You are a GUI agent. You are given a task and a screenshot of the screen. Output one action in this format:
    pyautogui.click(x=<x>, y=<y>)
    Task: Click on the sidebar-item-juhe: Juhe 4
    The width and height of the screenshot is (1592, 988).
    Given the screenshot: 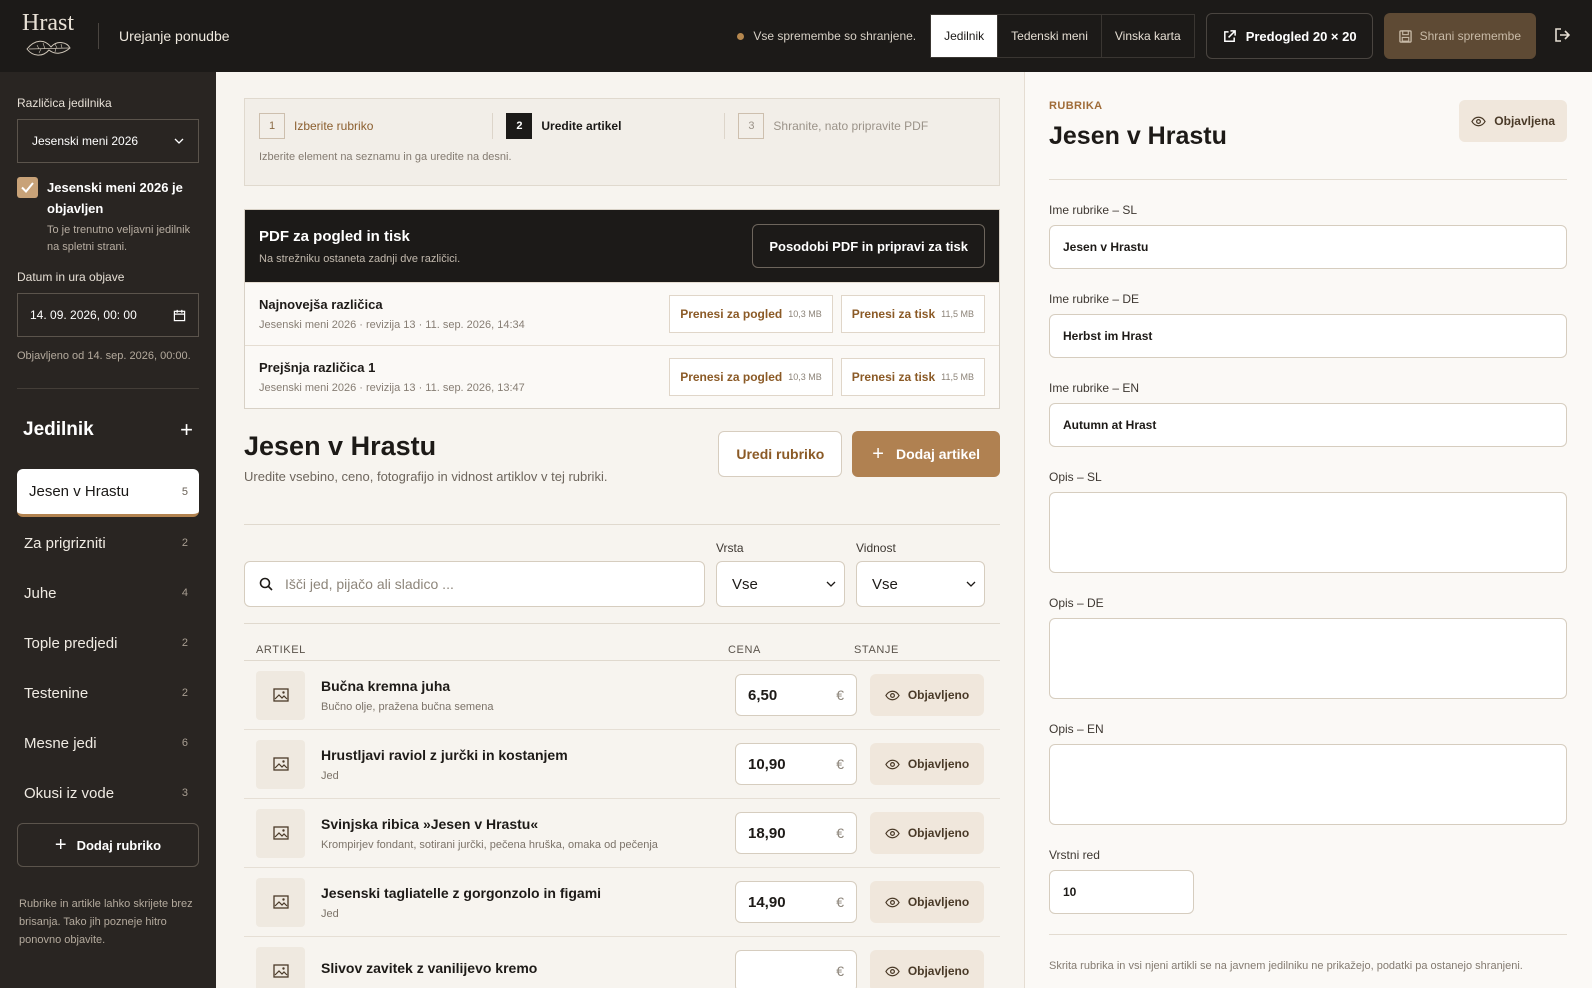 What is the action you would take?
    pyautogui.click(x=108, y=593)
    